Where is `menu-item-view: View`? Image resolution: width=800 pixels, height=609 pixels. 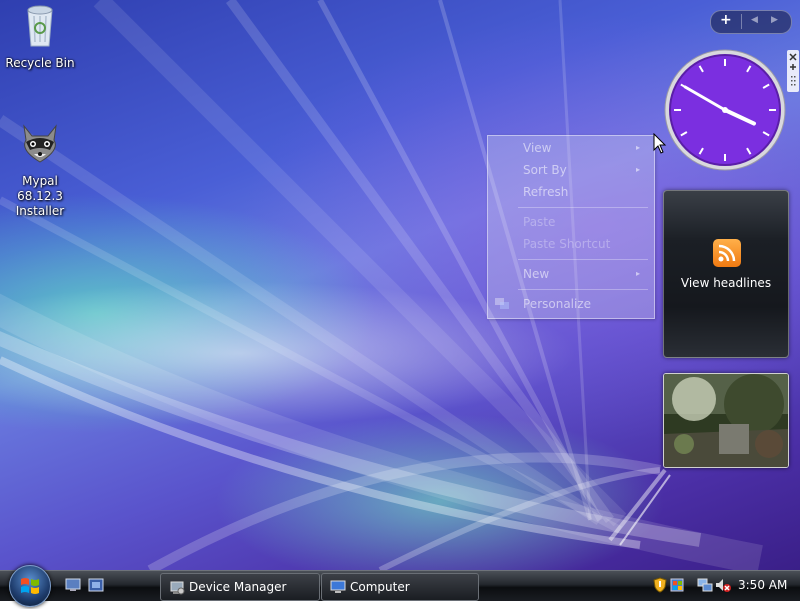
menu-item-view: View is located at coordinates (537, 148).